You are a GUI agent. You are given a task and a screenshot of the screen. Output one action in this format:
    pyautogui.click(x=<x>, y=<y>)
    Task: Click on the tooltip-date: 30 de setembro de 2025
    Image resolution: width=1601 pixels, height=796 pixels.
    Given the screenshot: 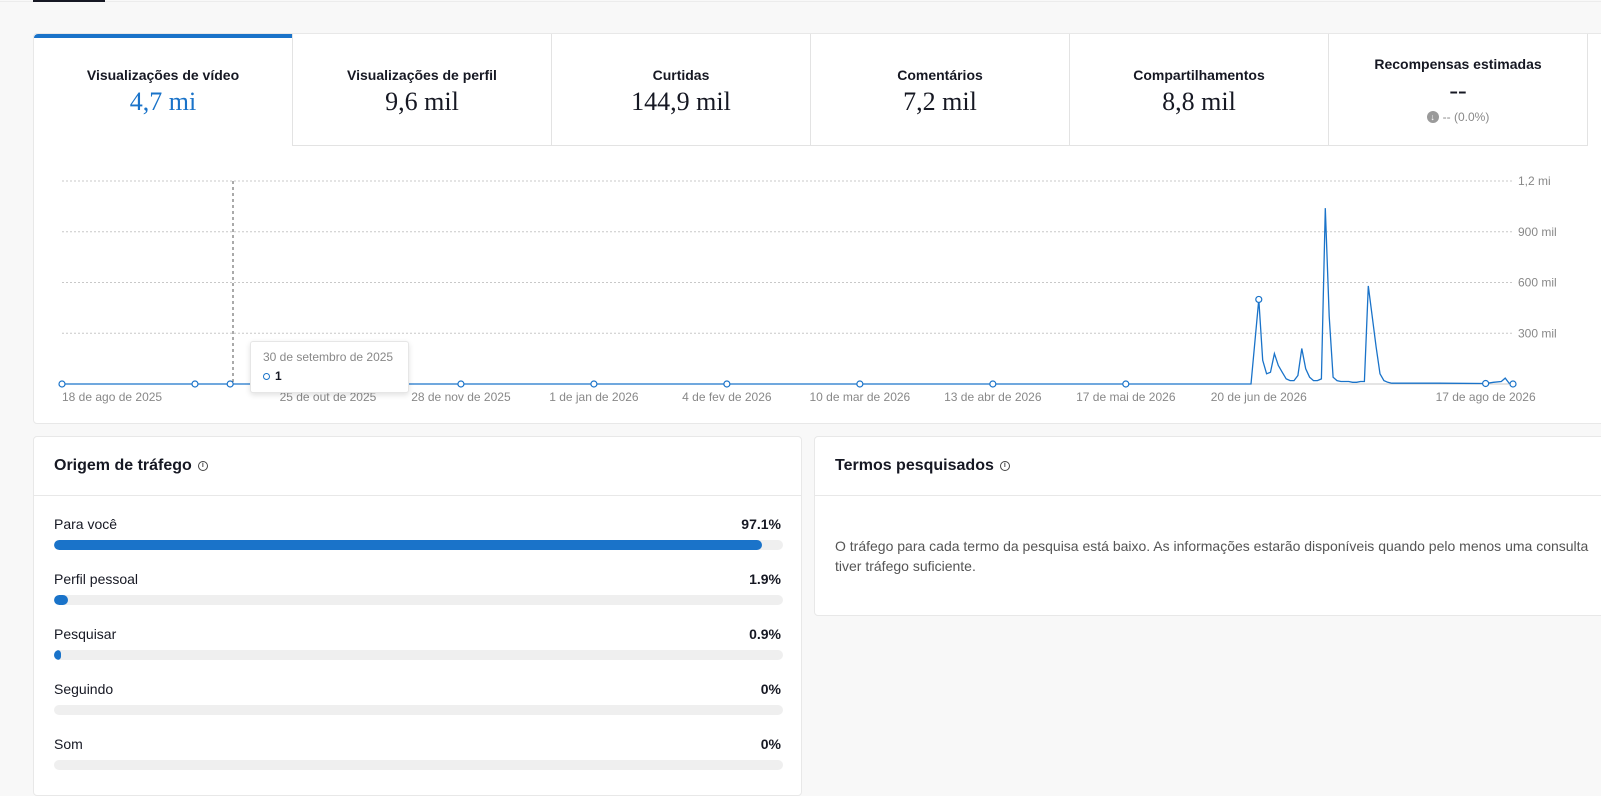 What is the action you would take?
    pyautogui.click(x=328, y=357)
    